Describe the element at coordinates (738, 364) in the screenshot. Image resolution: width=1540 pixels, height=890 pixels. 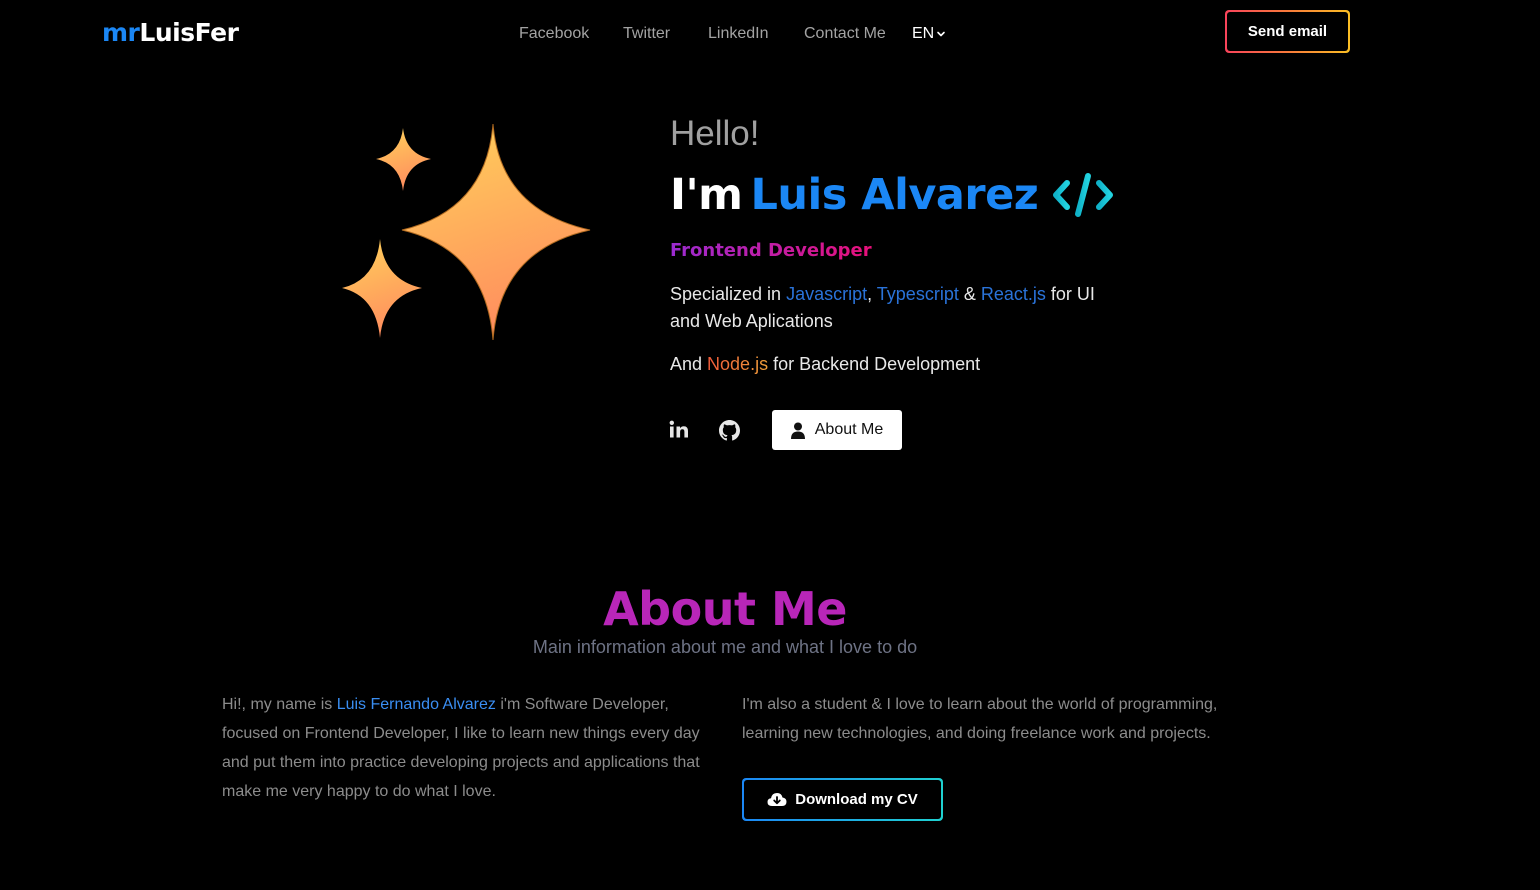
I see `tech-node: Node.js` at that location.